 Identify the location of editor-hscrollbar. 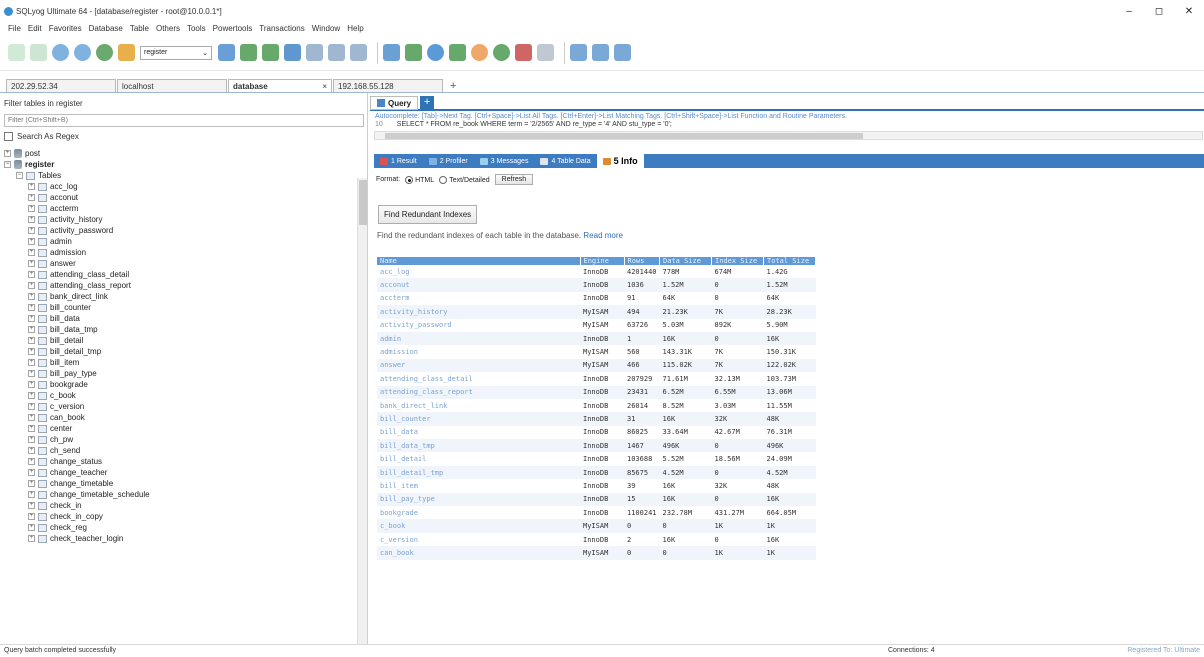
(788, 135).